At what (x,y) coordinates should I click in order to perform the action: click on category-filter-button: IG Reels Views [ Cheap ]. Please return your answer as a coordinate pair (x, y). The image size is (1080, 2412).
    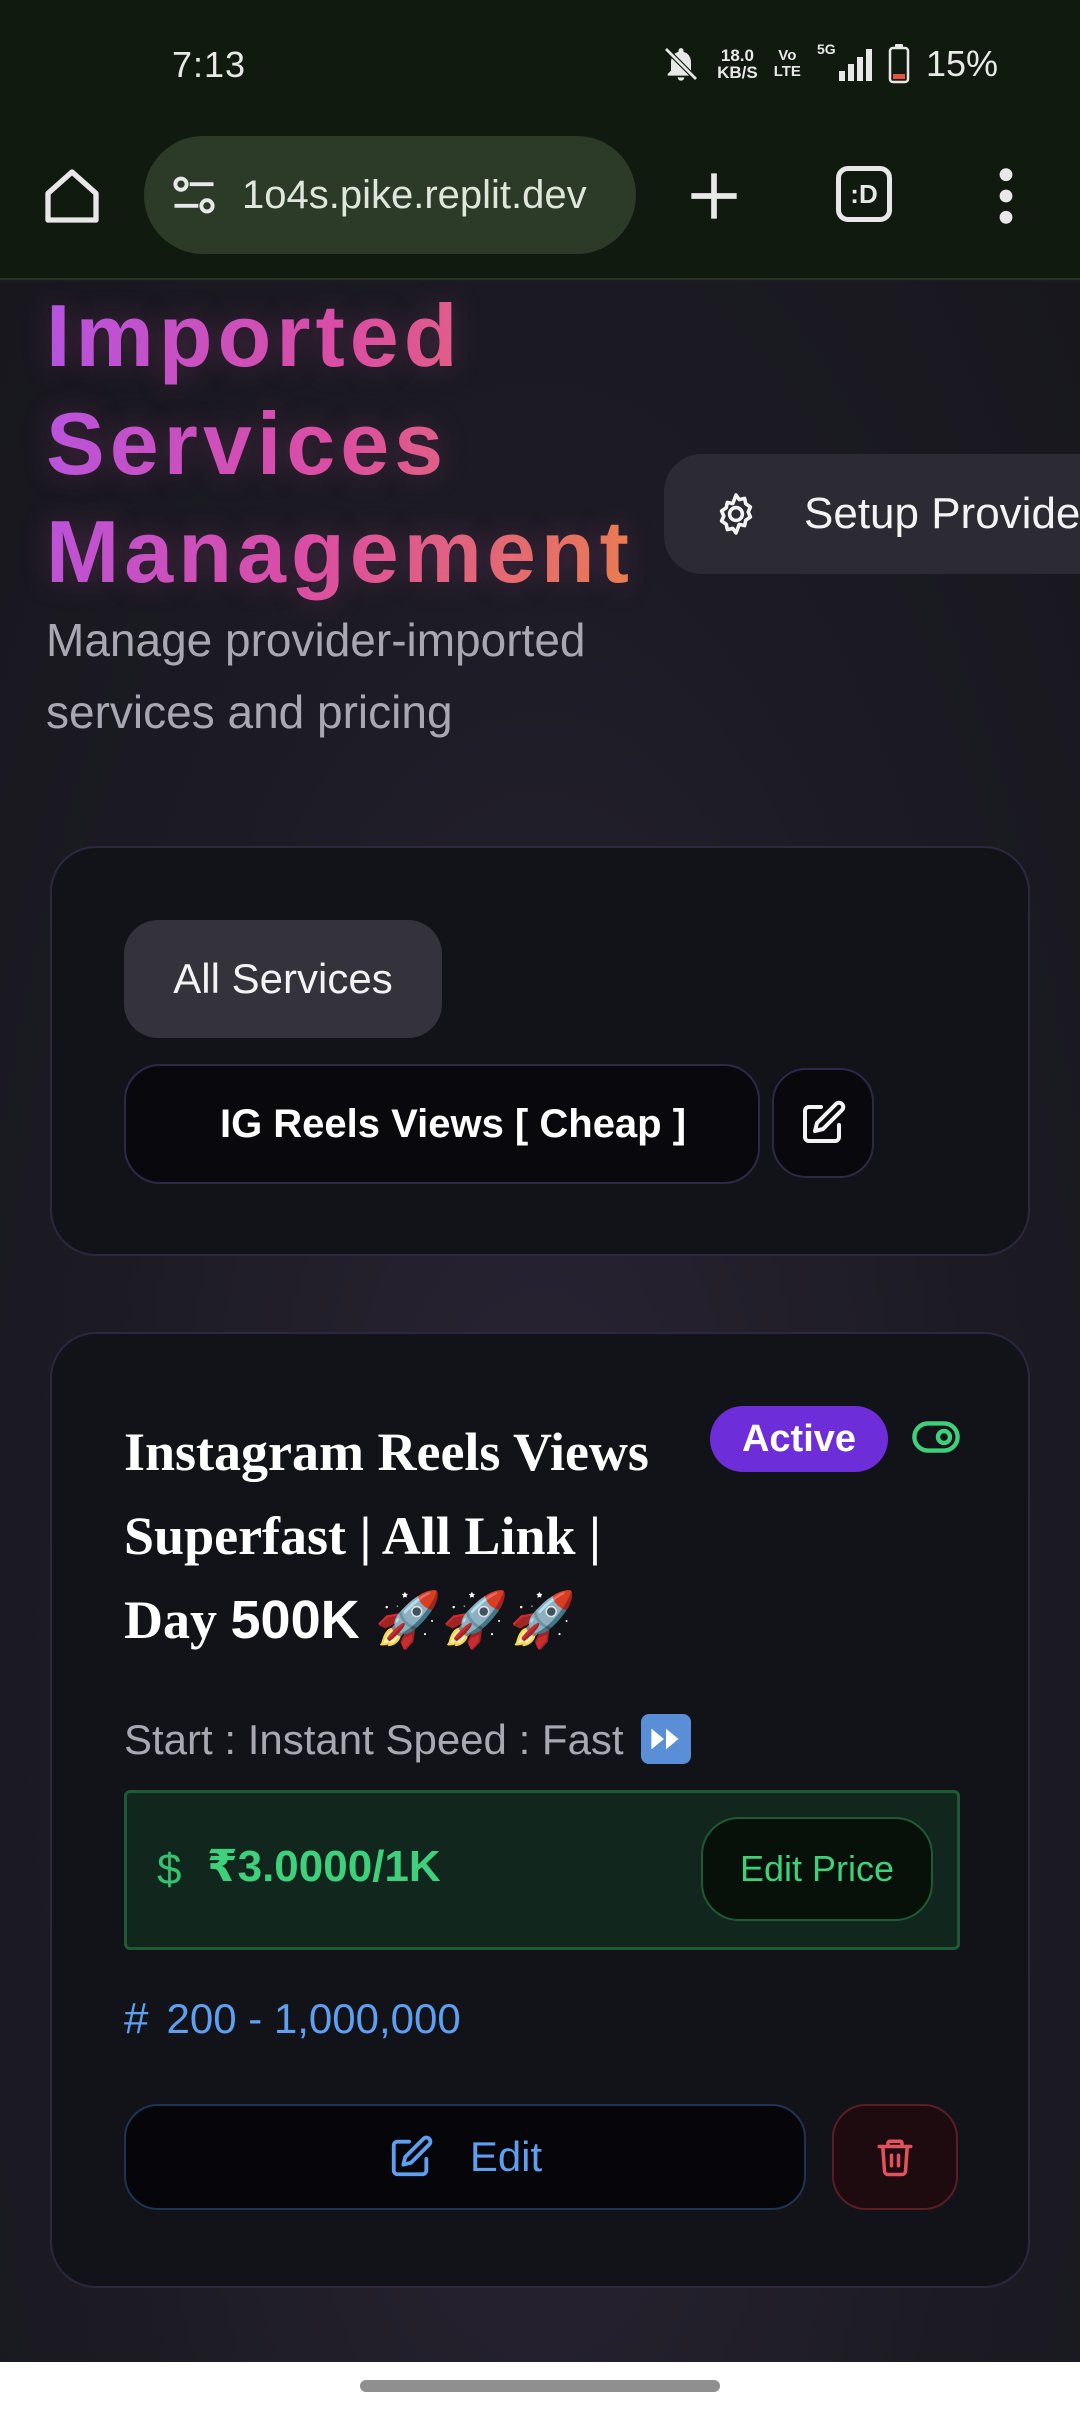
    Looking at the image, I should click on (442, 1124).